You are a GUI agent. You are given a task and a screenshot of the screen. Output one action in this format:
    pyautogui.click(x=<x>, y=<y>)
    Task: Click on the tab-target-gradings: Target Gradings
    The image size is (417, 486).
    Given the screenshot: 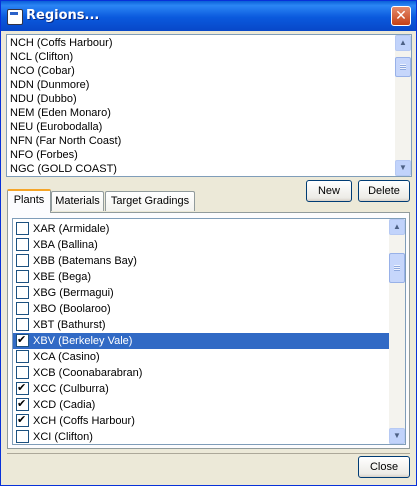 What is the action you would take?
    pyautogui.click(x=150, y=201)
    